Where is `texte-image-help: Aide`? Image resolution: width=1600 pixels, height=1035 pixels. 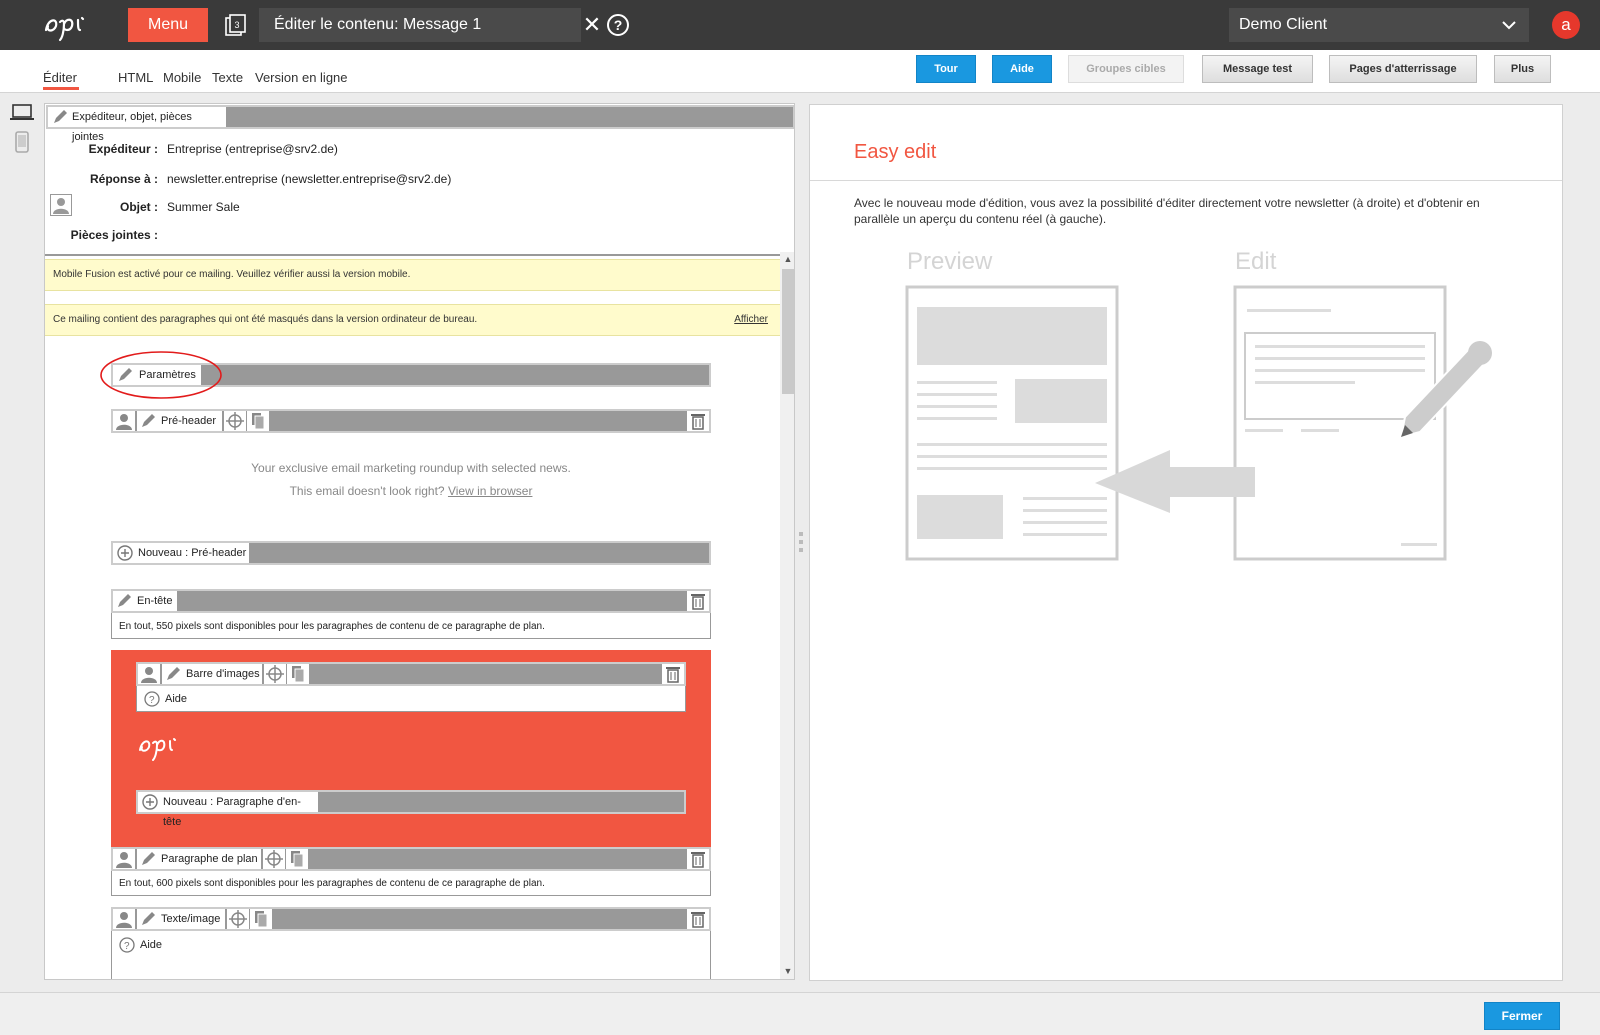
texte-image-help: Aide is located at coordinates (151, 945).